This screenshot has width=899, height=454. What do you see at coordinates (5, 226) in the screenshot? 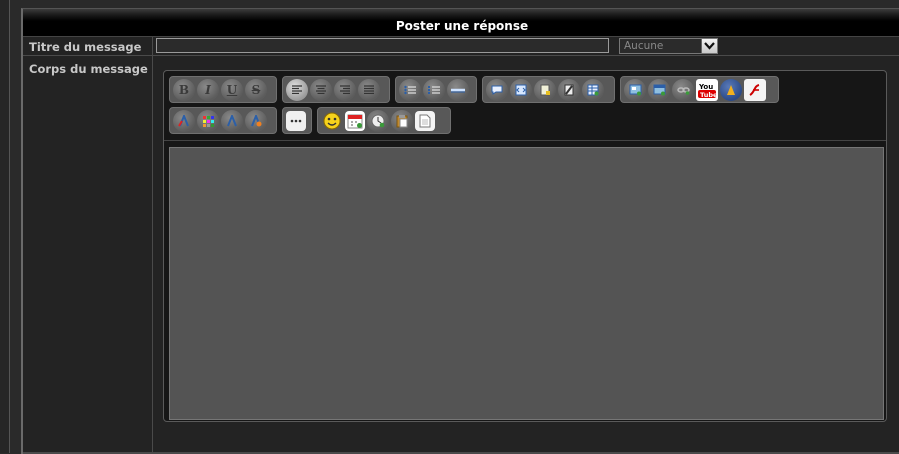
I see `left-rail` at bounding box center [5, 226].